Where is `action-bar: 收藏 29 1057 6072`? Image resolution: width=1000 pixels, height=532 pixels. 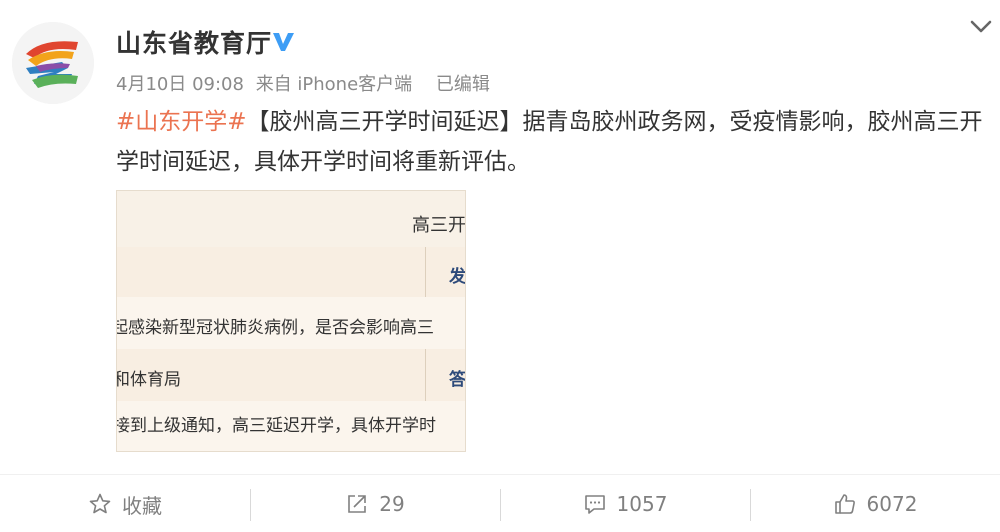 action-bar: 收藏 29 1057 6072 is located at coordinates (500, 503).